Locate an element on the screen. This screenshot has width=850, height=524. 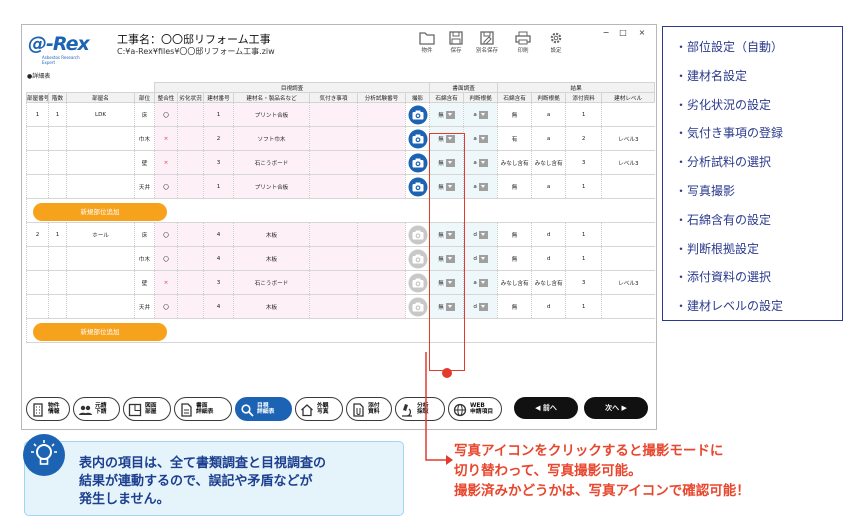
cell-check: × is located at coordinates (166, 282).